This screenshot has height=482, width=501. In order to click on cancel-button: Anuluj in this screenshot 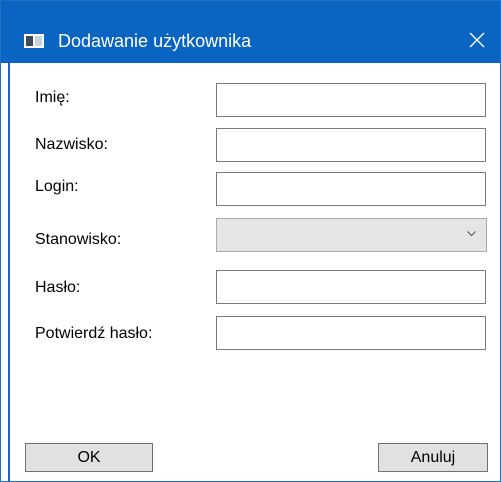, I will do `click(433, 457)`.